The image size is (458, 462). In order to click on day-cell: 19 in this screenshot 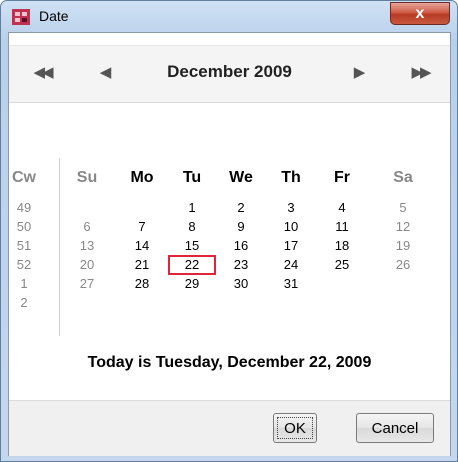, I will do `click(403, 245)`.